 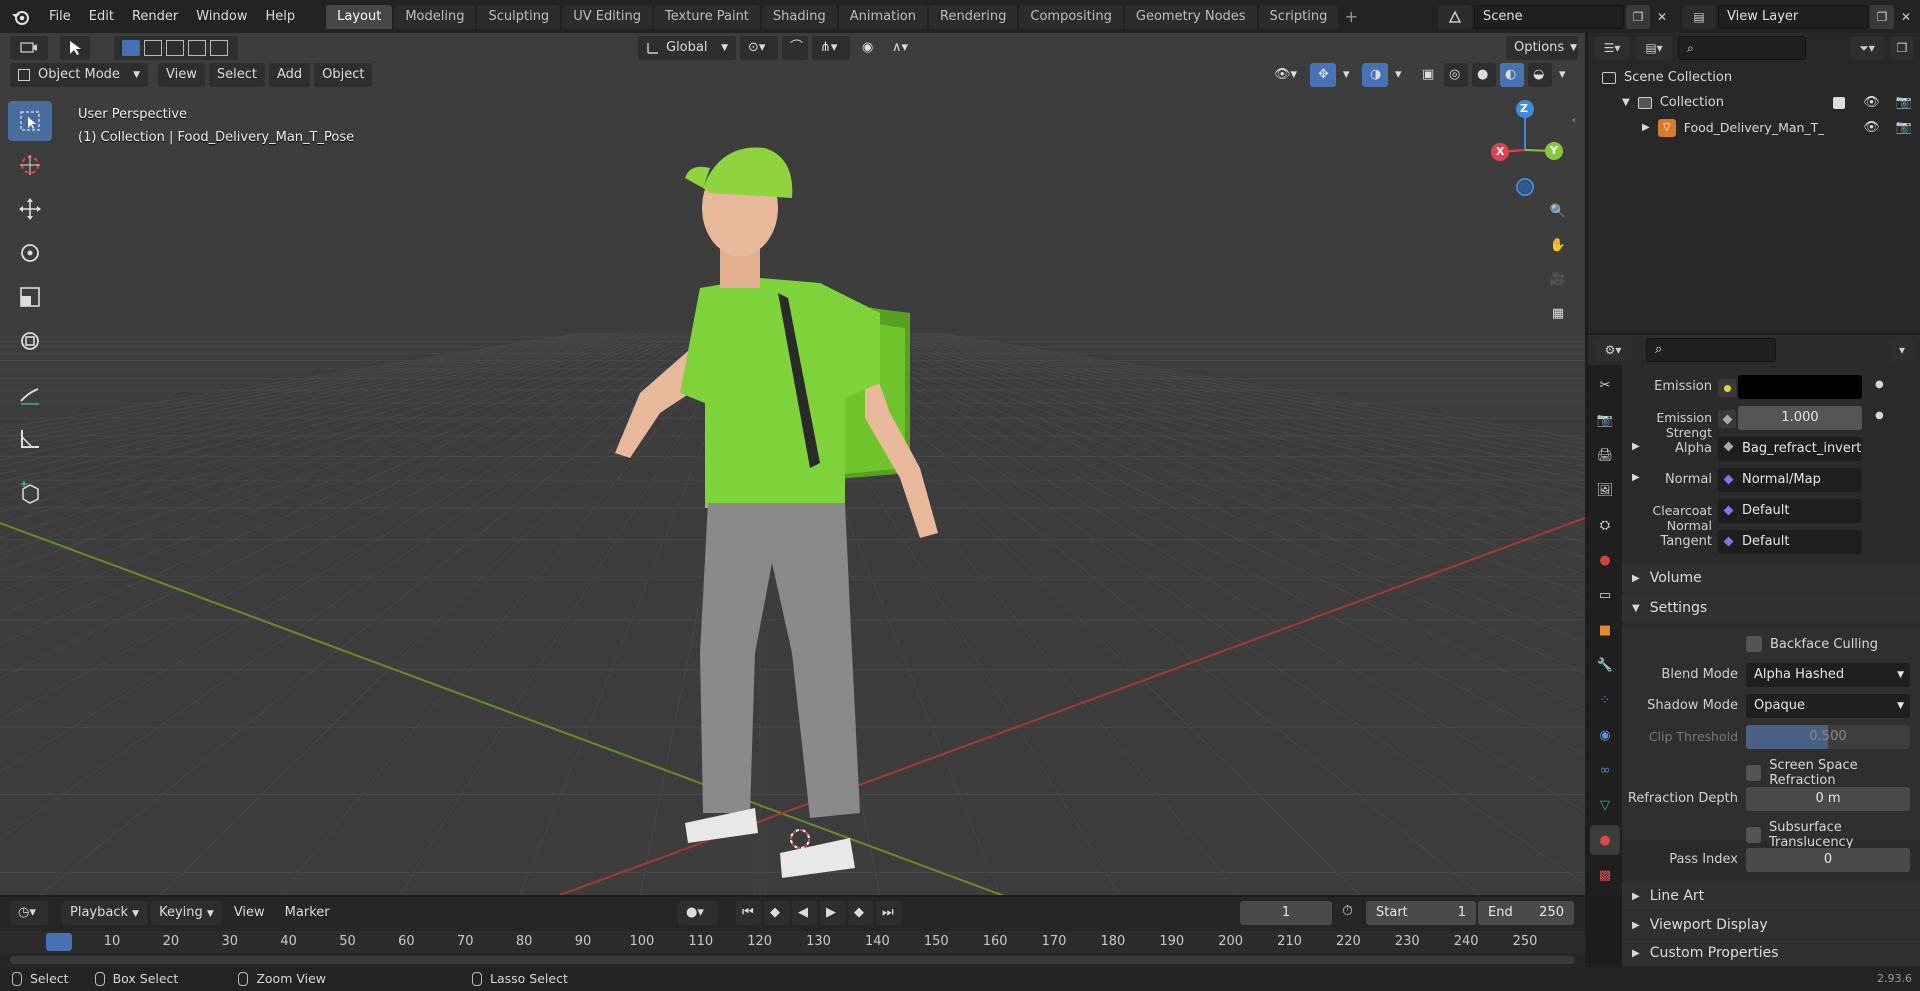 What do you see at coordinates (79, 75) in the screenshot?
I see `mode-dropdown: Object Mode ▼` at bounding box center [79, 75].